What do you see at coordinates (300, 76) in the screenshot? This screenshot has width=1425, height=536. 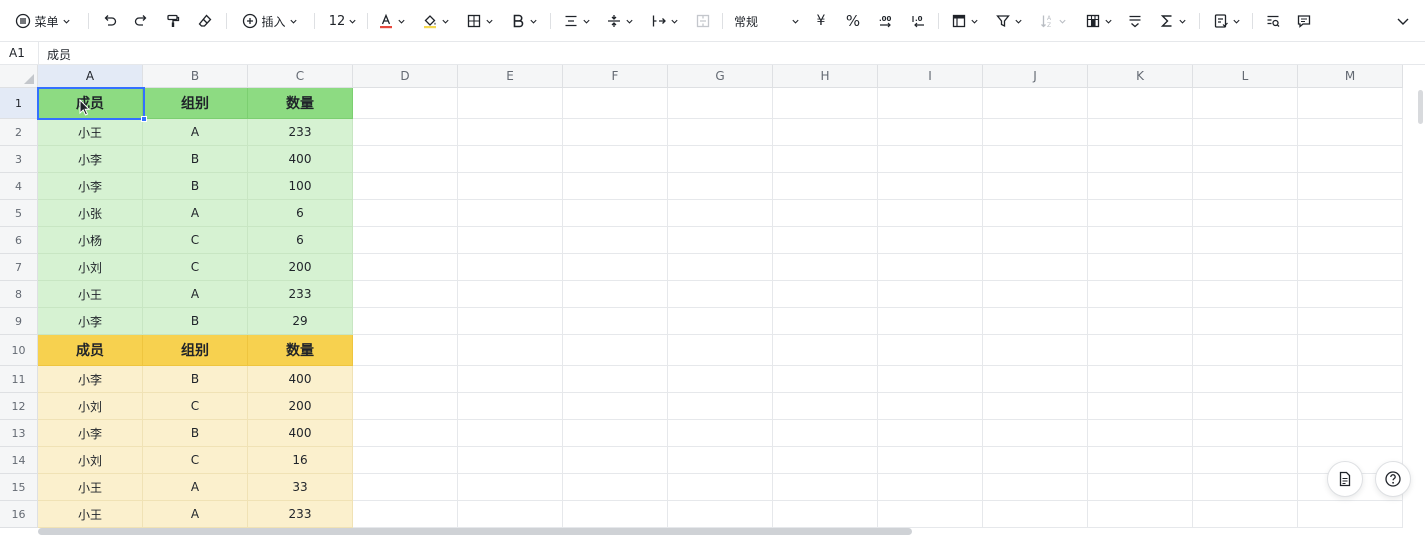 I see `column-header-c: C` at bounding box center [300, 76].